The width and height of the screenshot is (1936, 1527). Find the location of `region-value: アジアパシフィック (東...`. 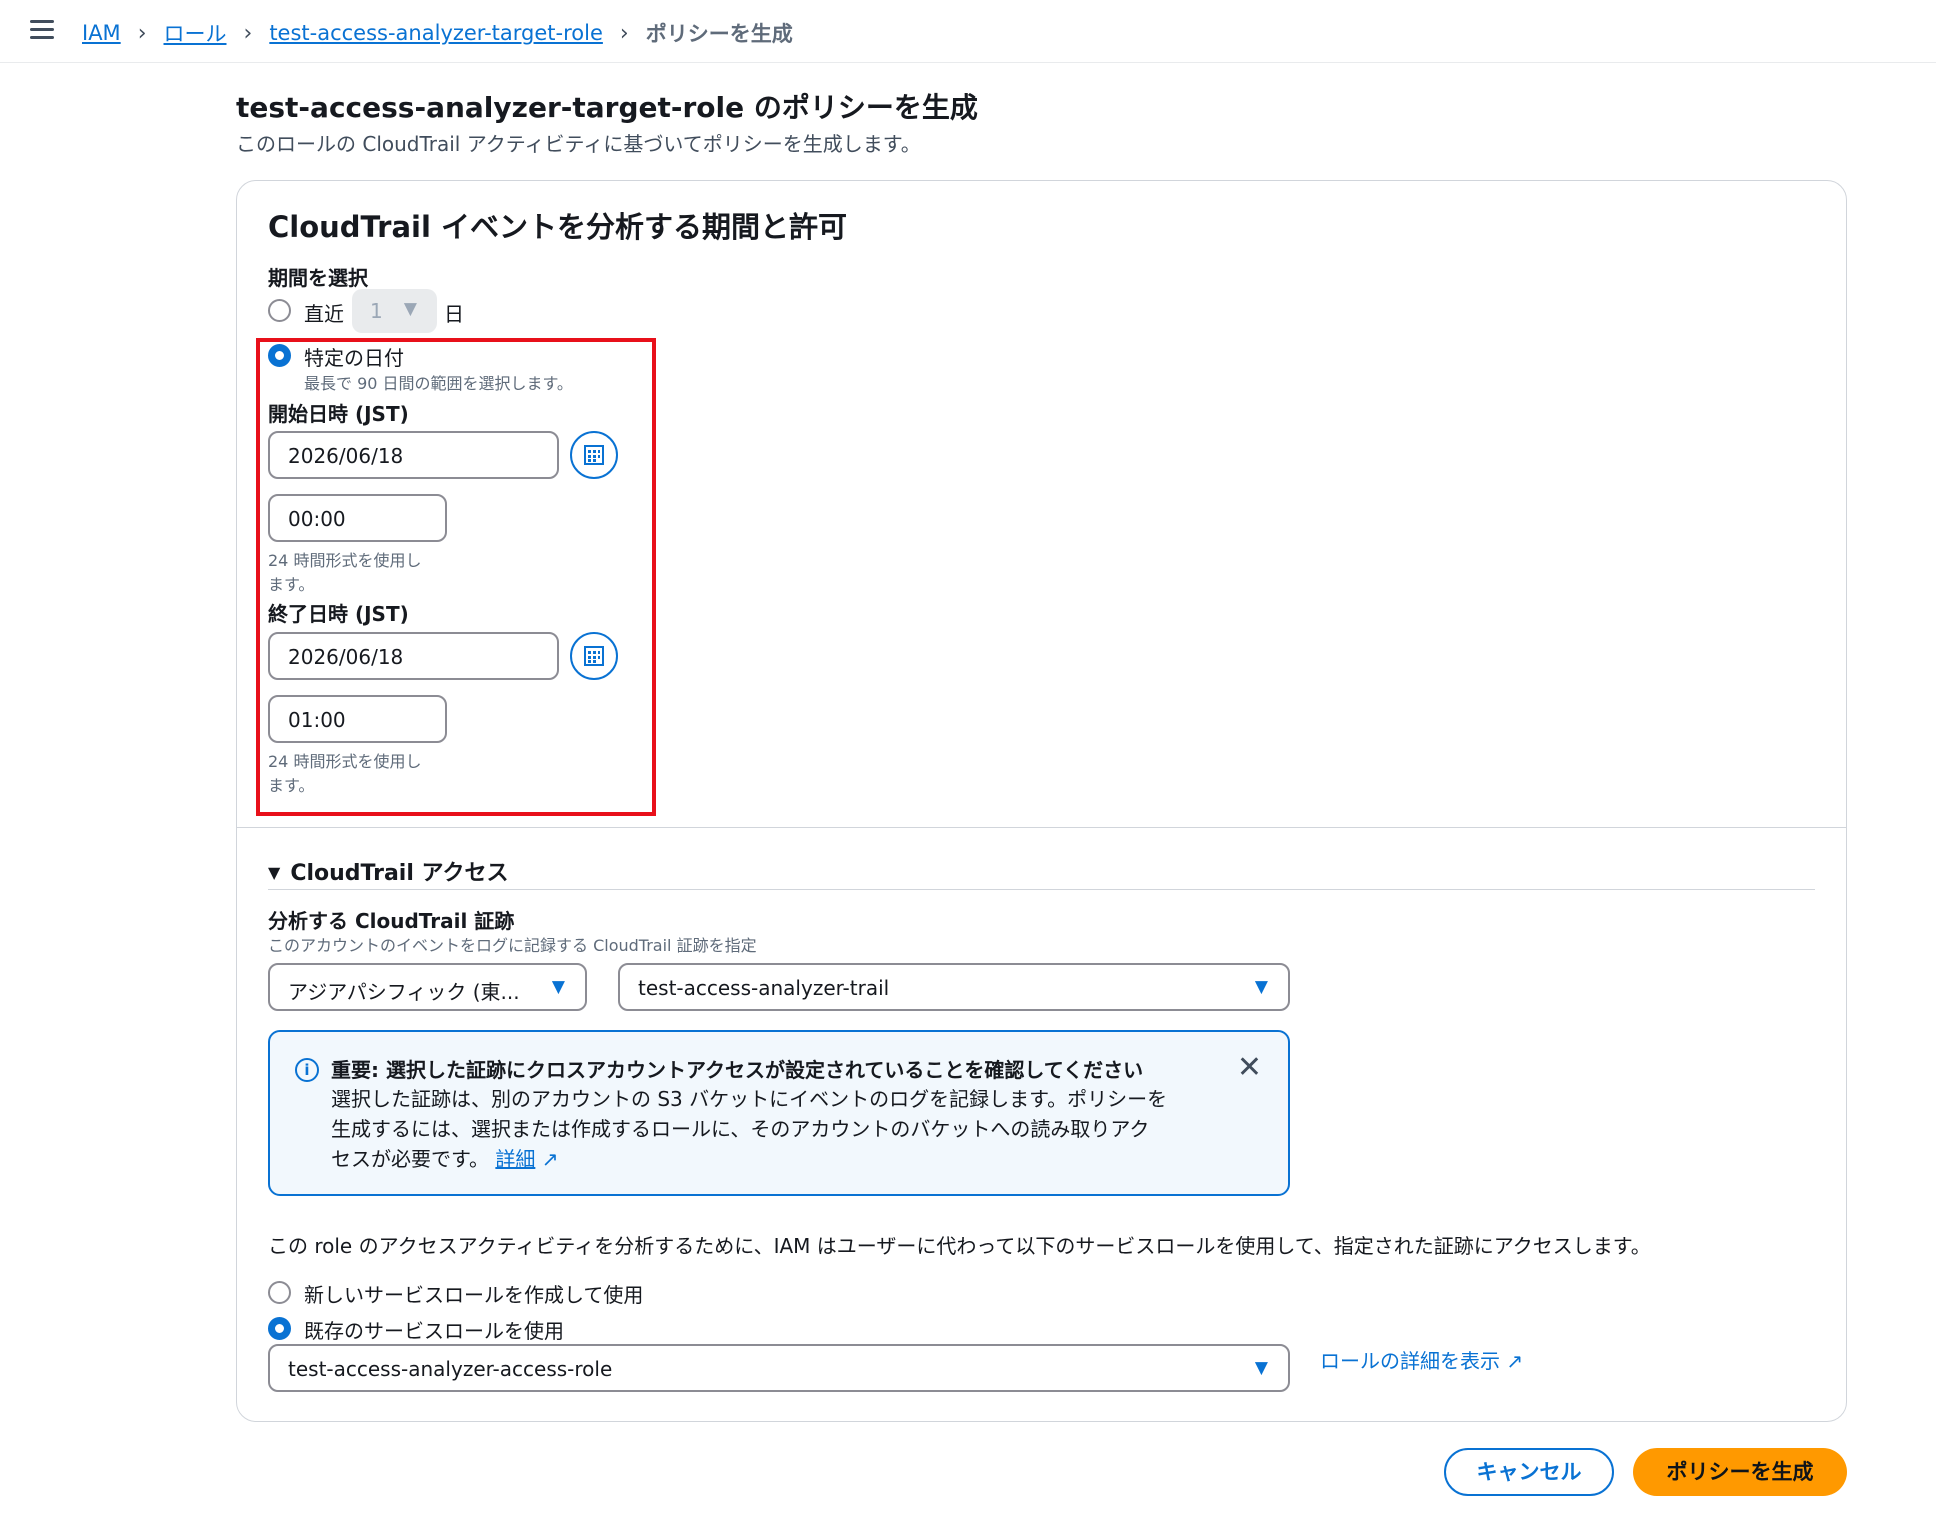

region-value: アジアパシフィック (東... is located at coordinates (404, 992).